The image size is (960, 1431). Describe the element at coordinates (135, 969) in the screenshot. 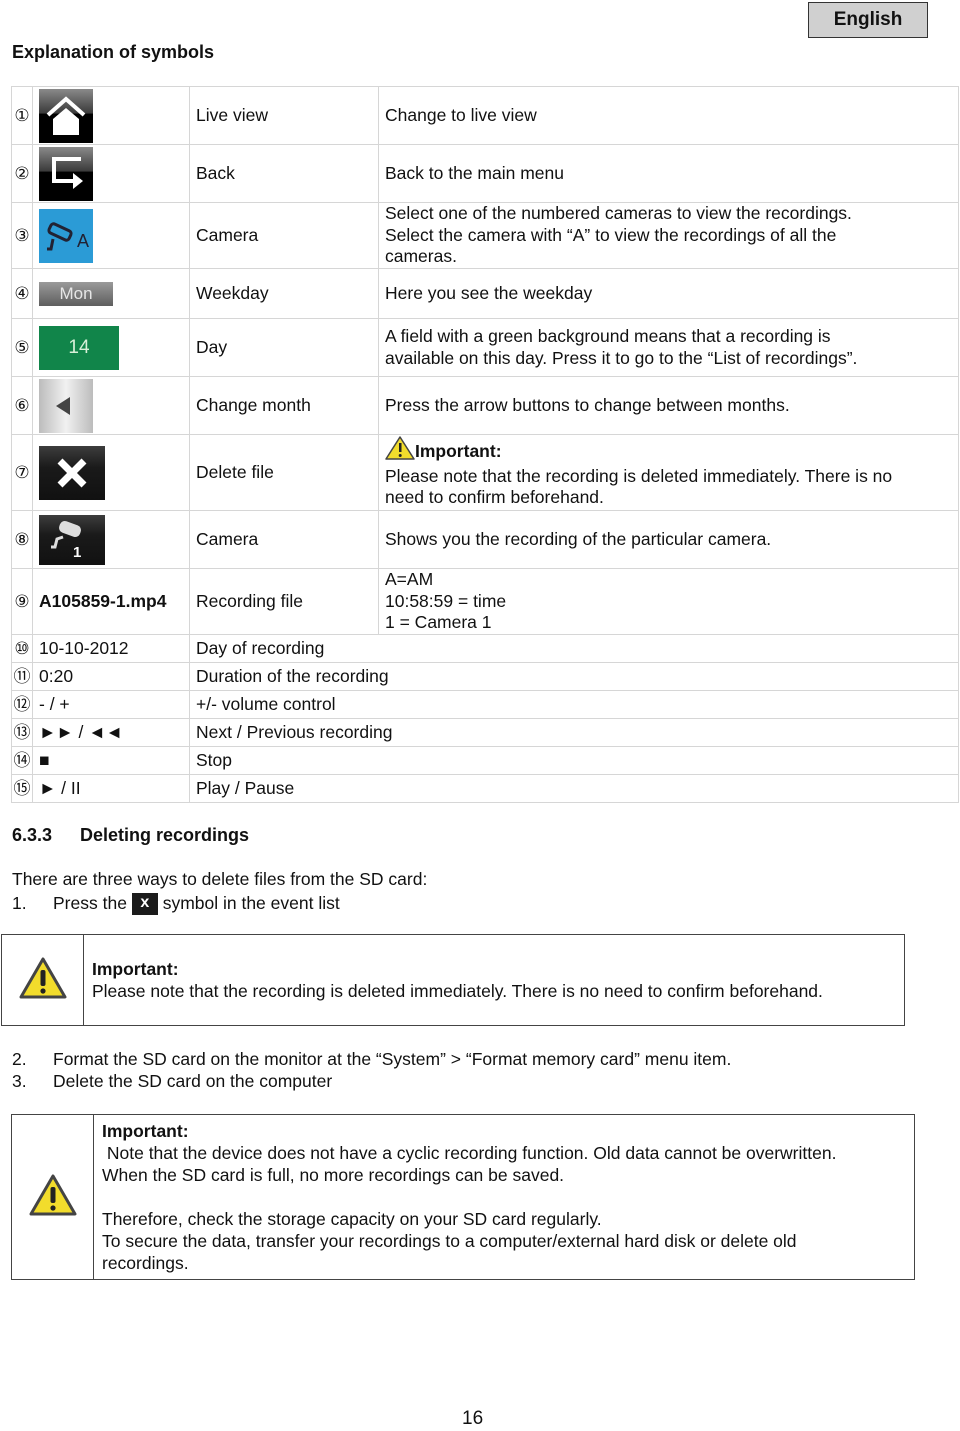

I see `note-title: Important:` at that location.